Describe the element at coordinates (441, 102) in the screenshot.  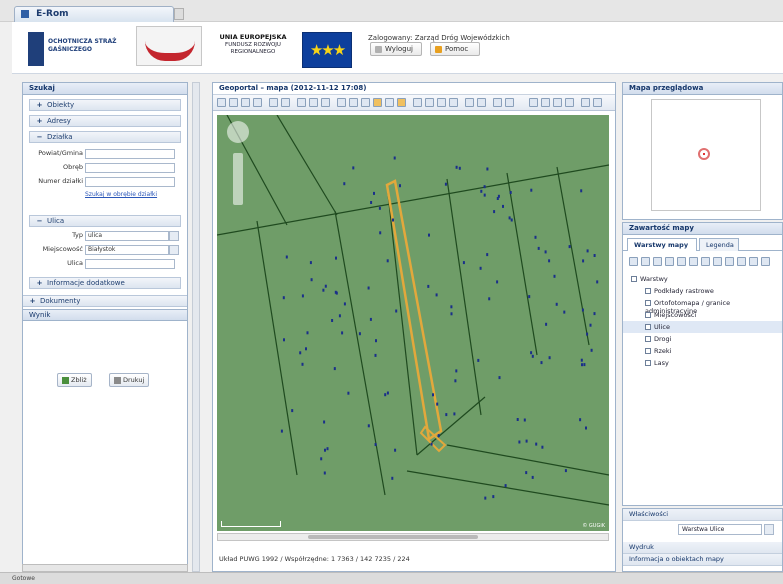
I see `search-icon` at that location.